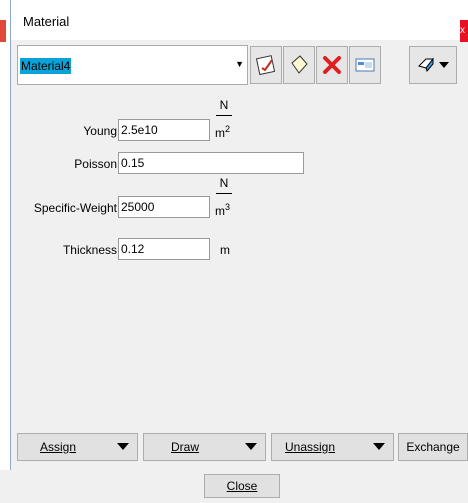 The width and height of the screenshot is (468, 503). What do you see at coordinates (46, 66) in the screenshot?
I see `material-select-value: Material4` at bounding box center [46, 66].